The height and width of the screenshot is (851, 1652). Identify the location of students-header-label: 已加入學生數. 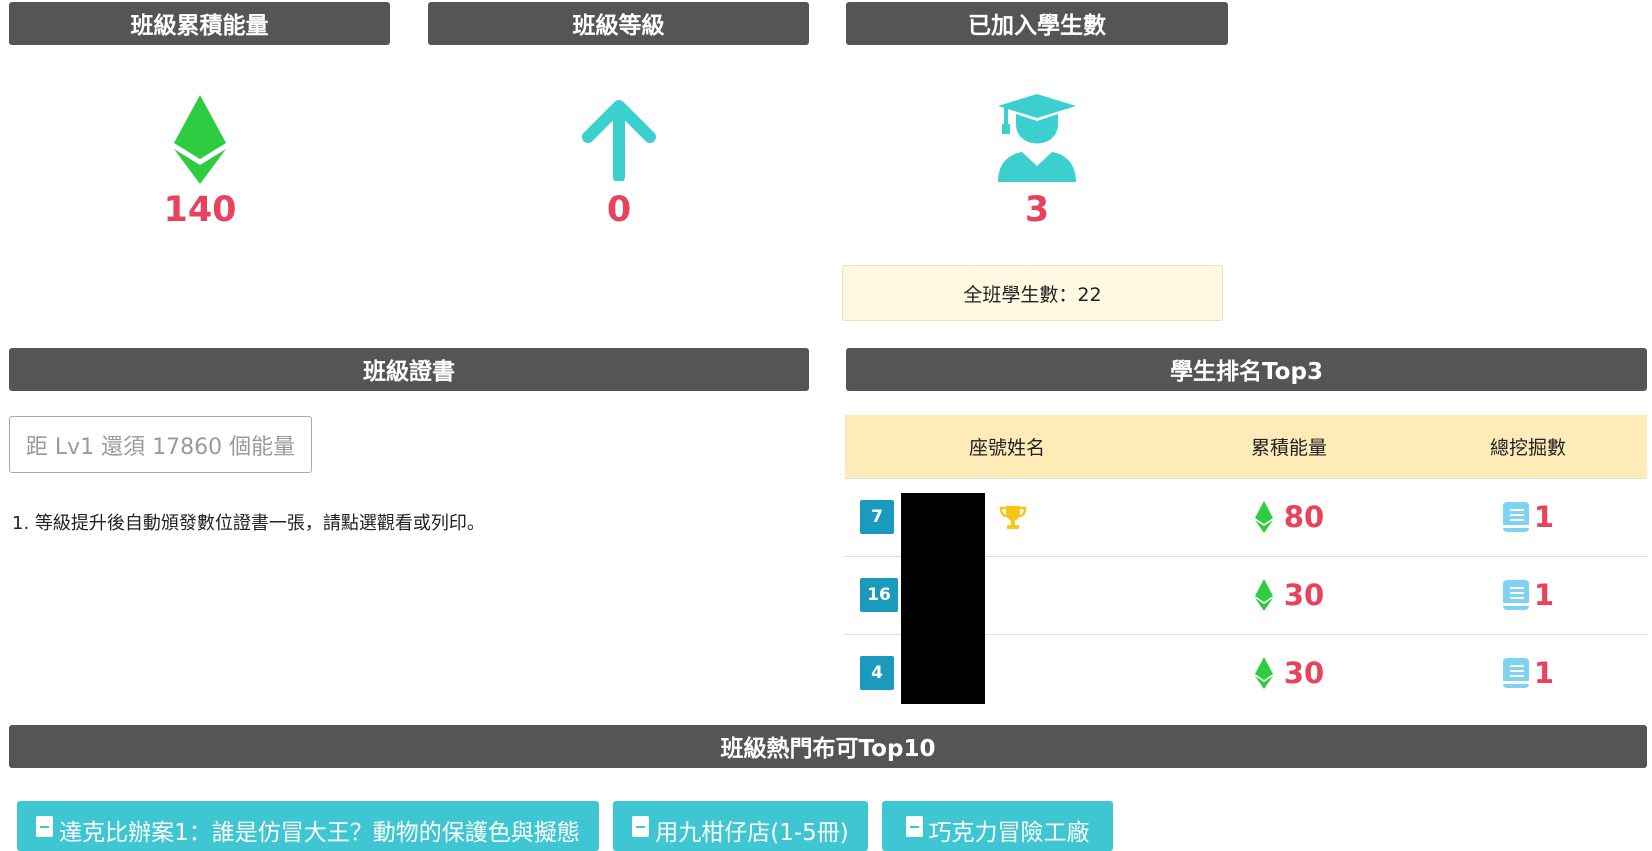
(1037, 25).